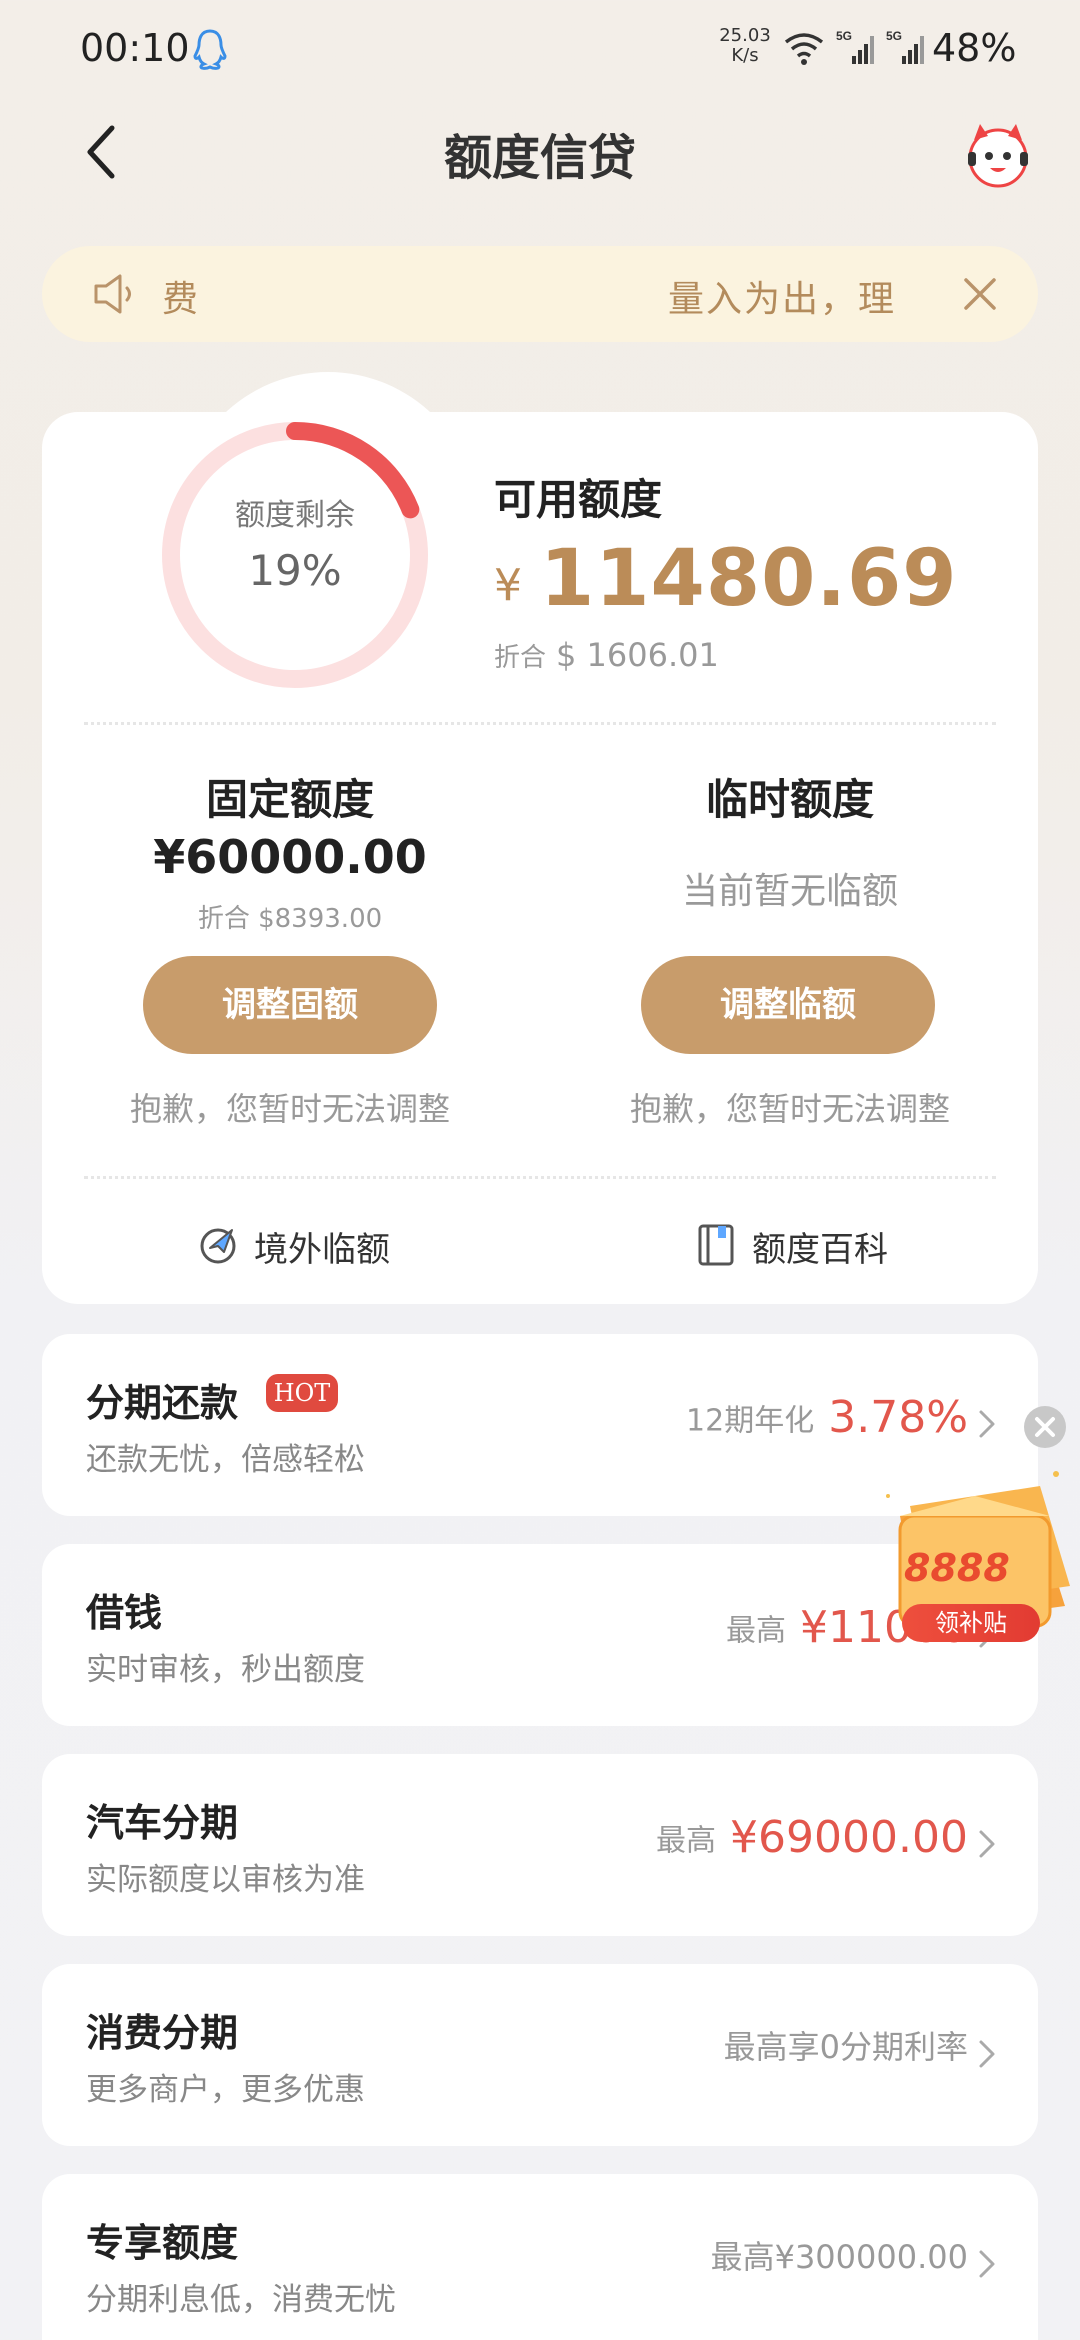 The image size is (1080, 2340). What do you see at coordinates (162, 1403) in the screenshot?
I see `product-title: 分期还款` at bounding box center [162, 1403].